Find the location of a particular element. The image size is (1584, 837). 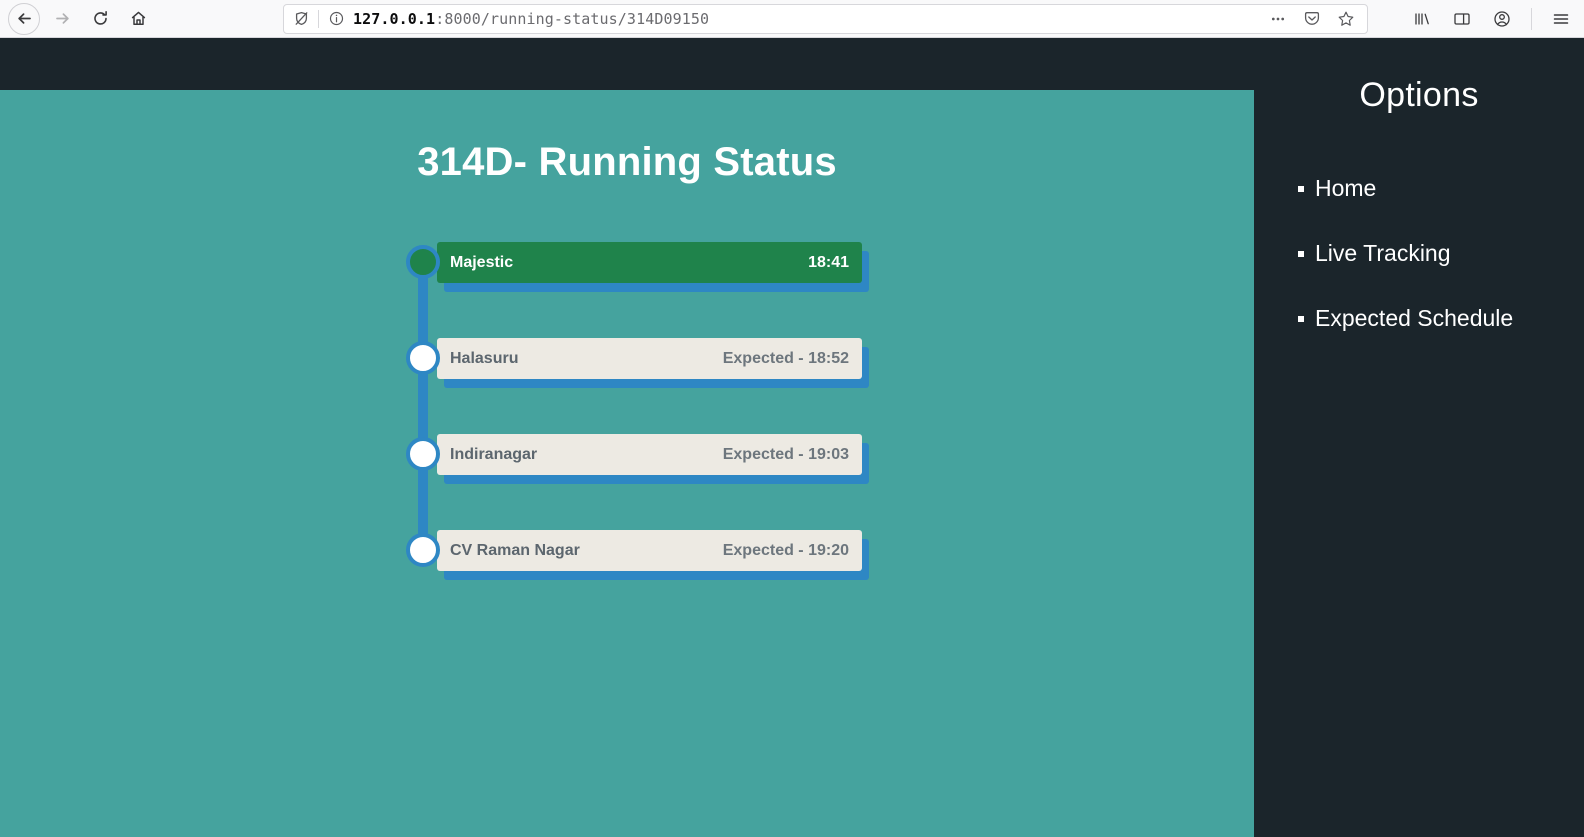

library-icon is located at coordinates (1422, 19).